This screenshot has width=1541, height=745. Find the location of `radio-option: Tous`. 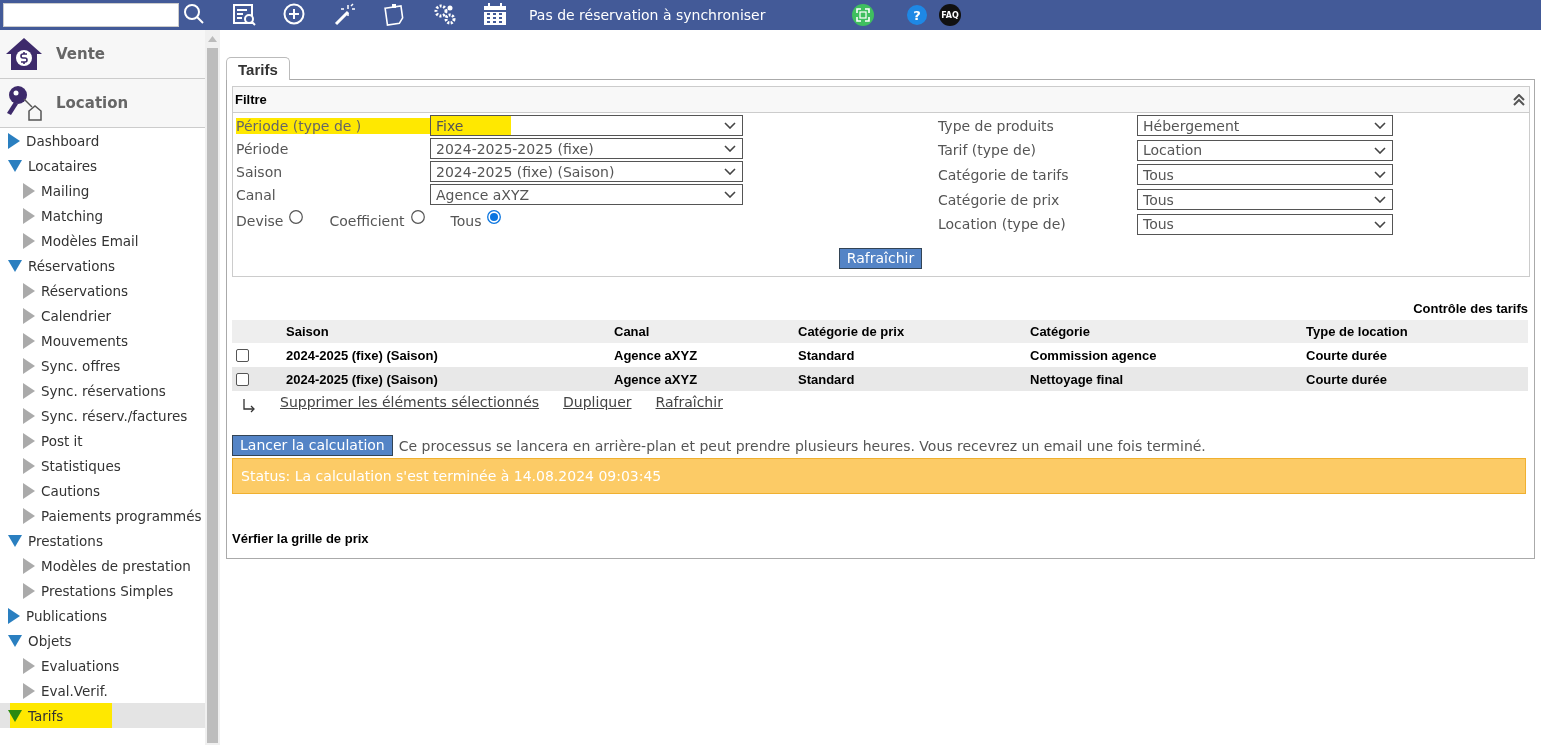

radio-option: Tous is located at coordinates (476, 221).